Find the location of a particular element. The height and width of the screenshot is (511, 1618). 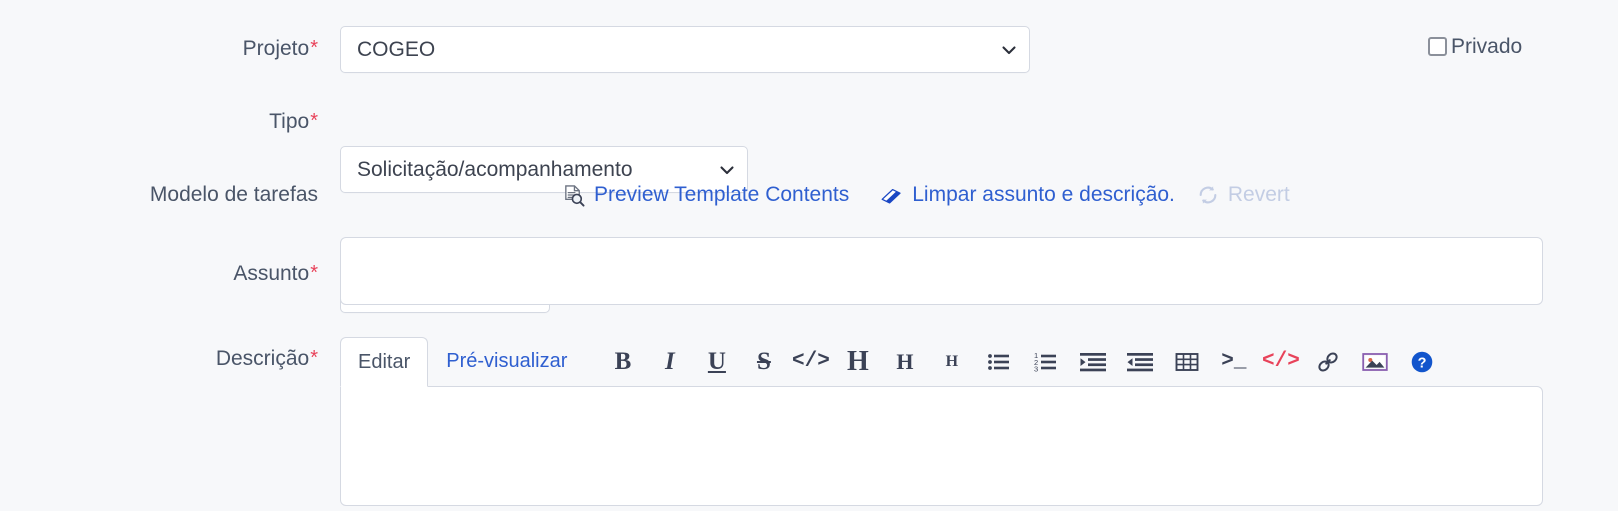

terminal-icon: >_ is located at coordinates (1233, 361).